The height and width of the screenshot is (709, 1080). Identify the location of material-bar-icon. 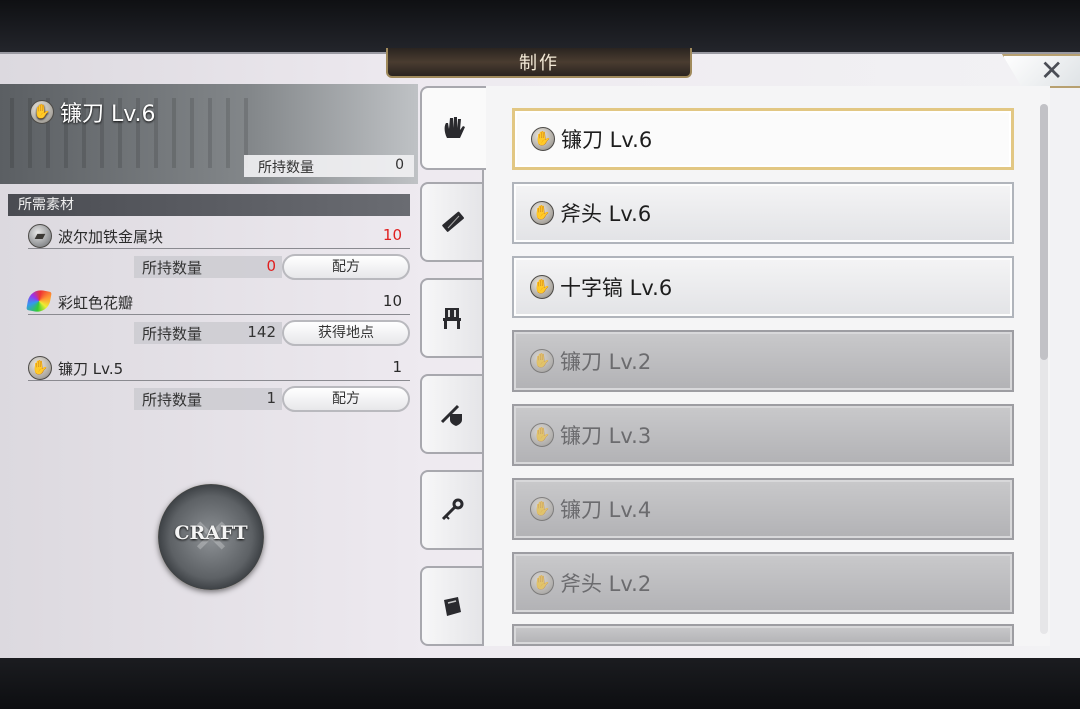
(452, 222).